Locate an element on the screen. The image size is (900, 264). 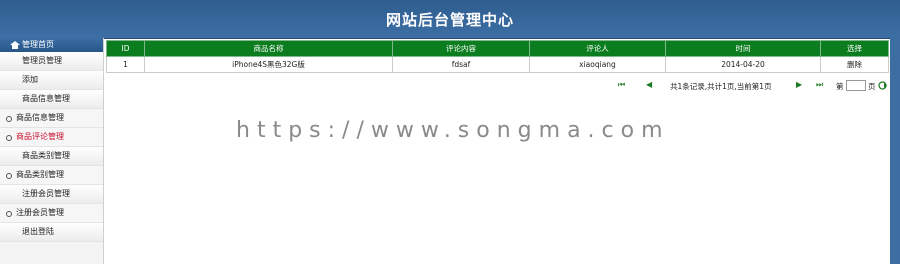
header-bar: 网站后台管理中心 is located at coordinates (450, 19).